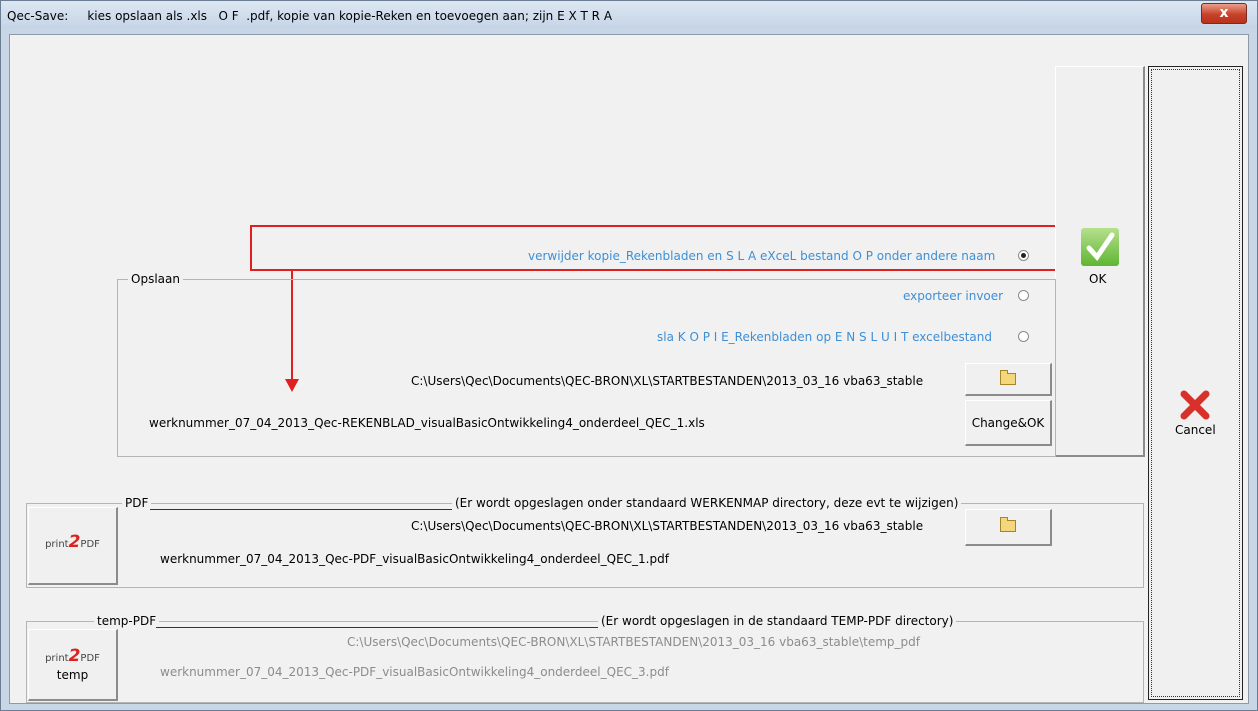 This screenshot has height=711, width=1258. I want to click on close-button: x, so click(1224, 13).